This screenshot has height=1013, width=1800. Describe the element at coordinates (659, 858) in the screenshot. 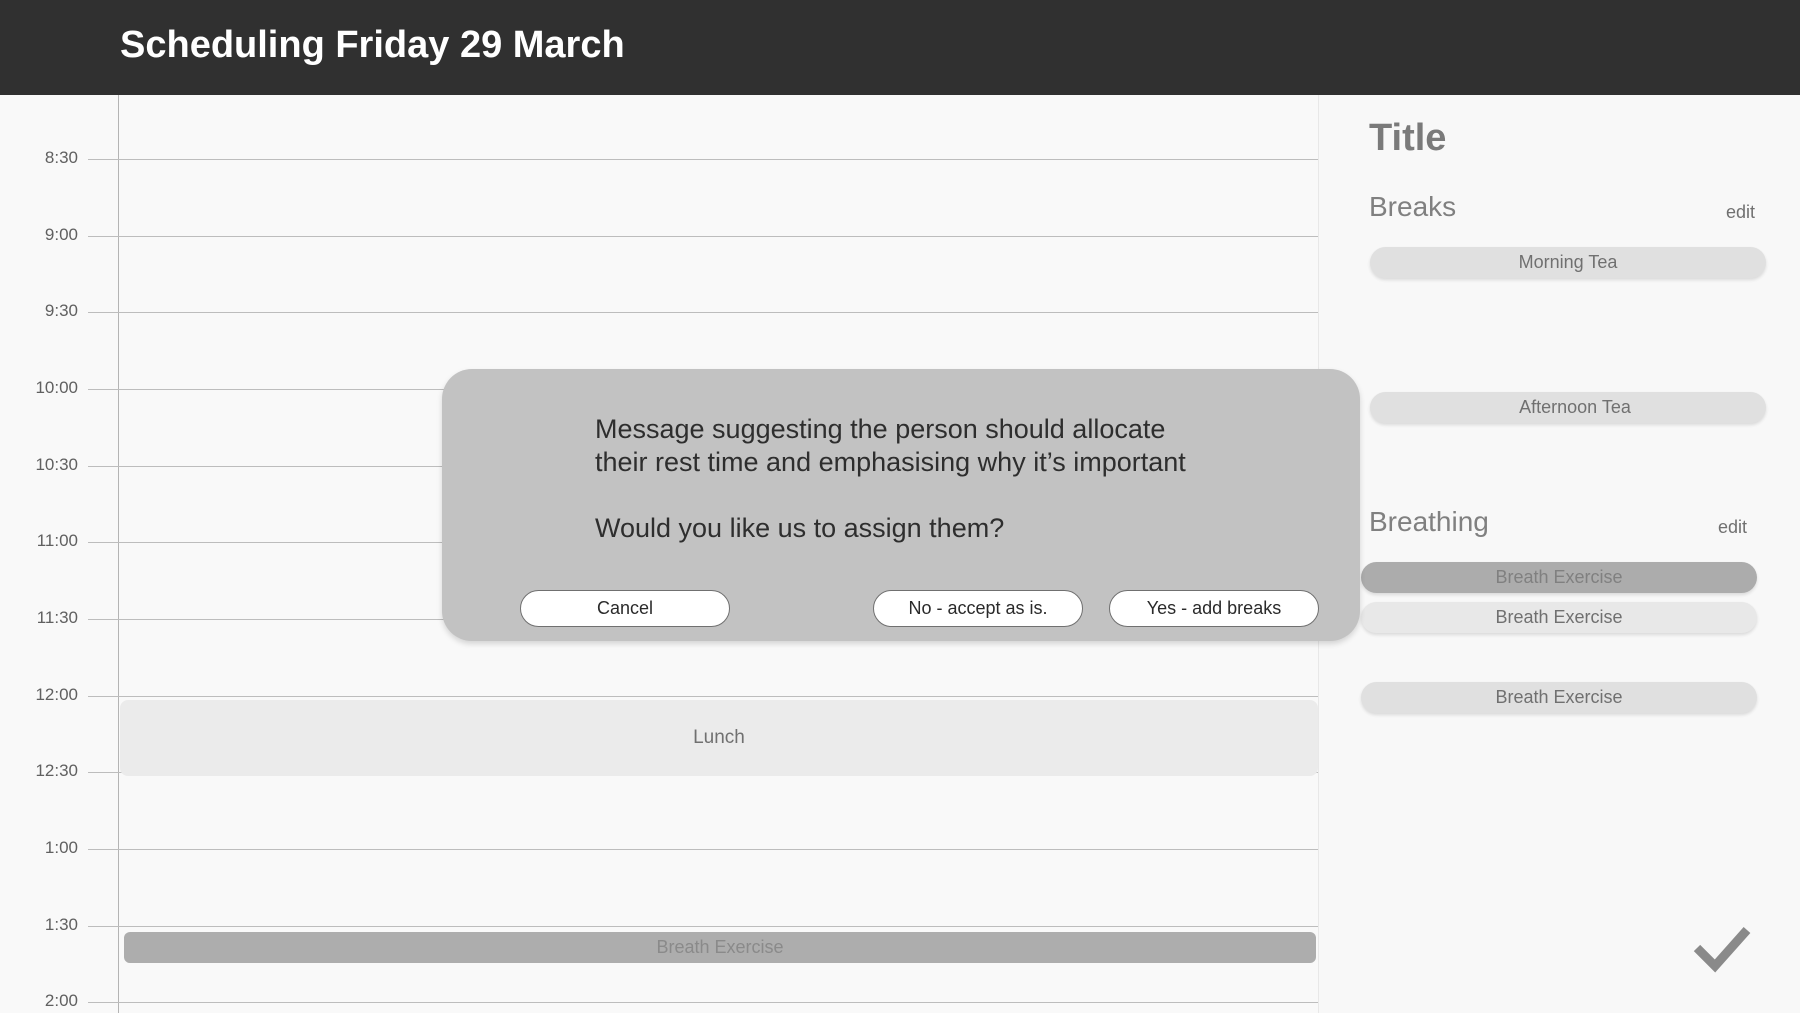

I see `time-slot: 1:00` at that location.